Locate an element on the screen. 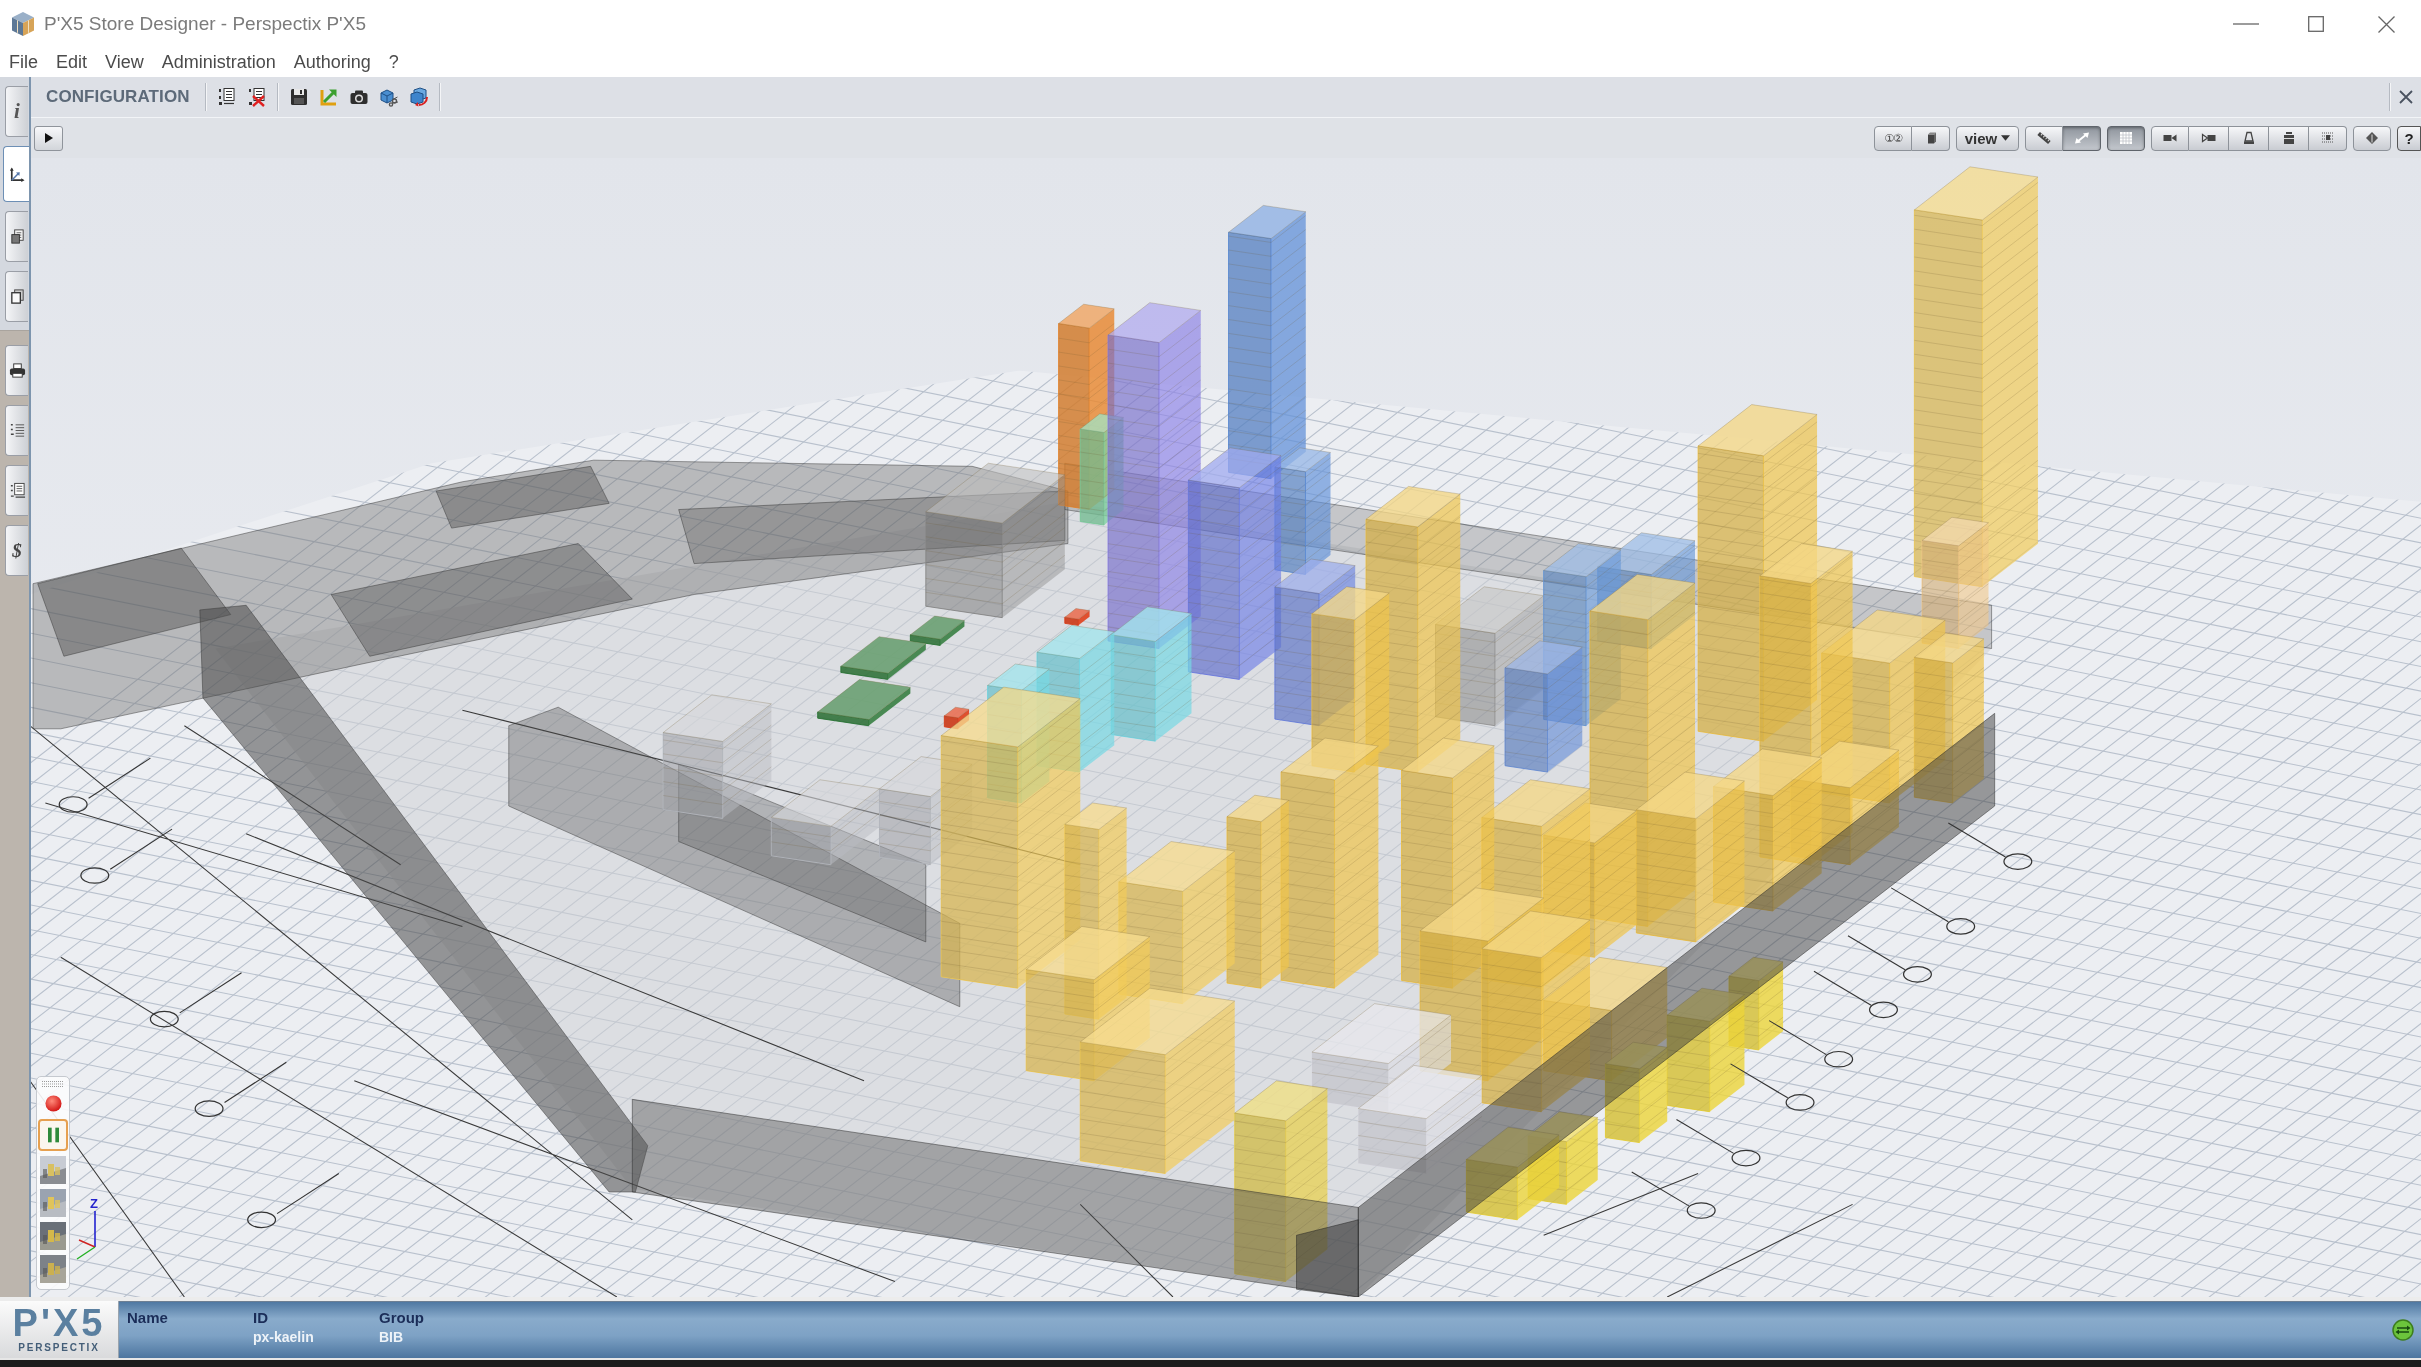 The width and height of the screenshot is (2421, 1367). weight-button is located at coordinates (2289, 138).